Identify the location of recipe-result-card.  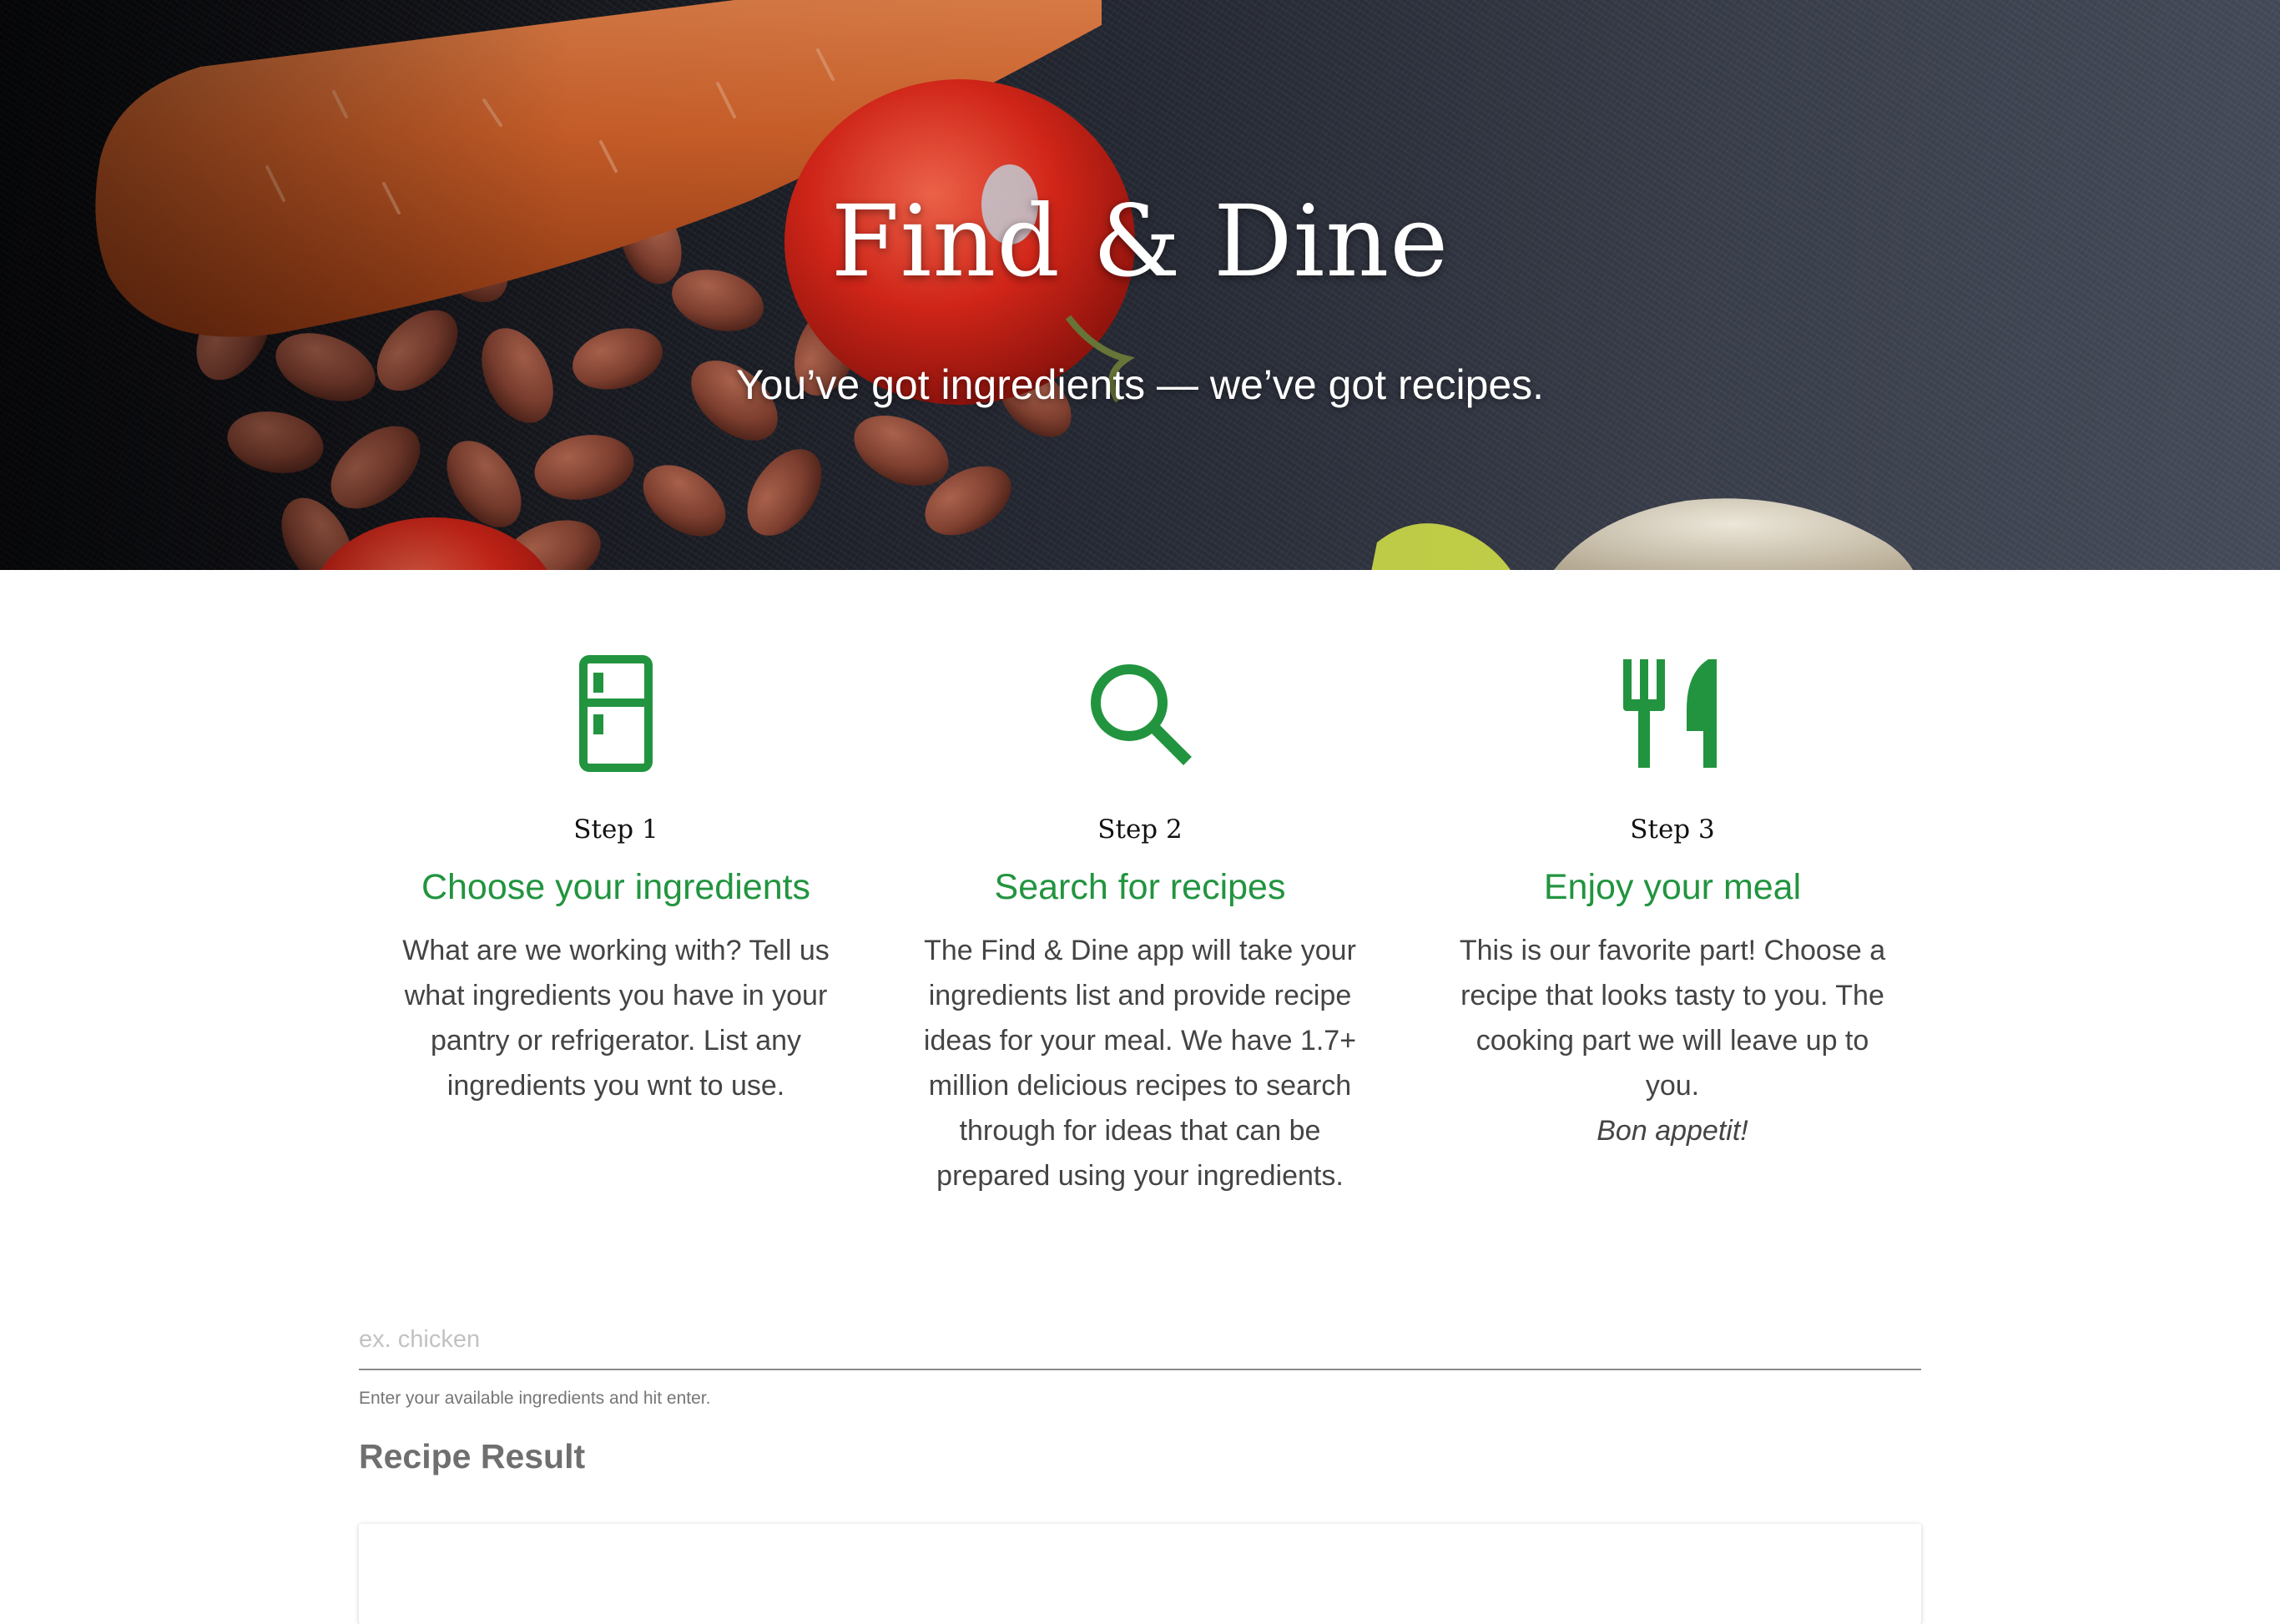
(1140, 1574).